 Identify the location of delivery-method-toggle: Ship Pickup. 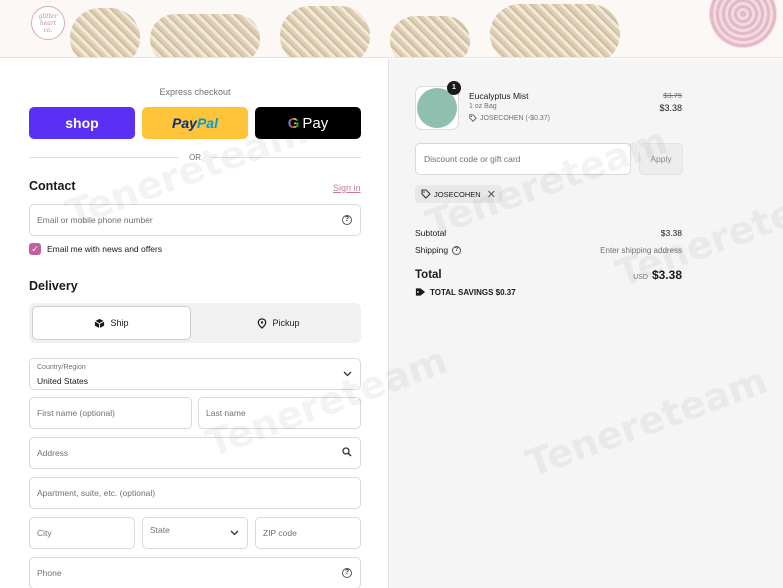
(195, 323).